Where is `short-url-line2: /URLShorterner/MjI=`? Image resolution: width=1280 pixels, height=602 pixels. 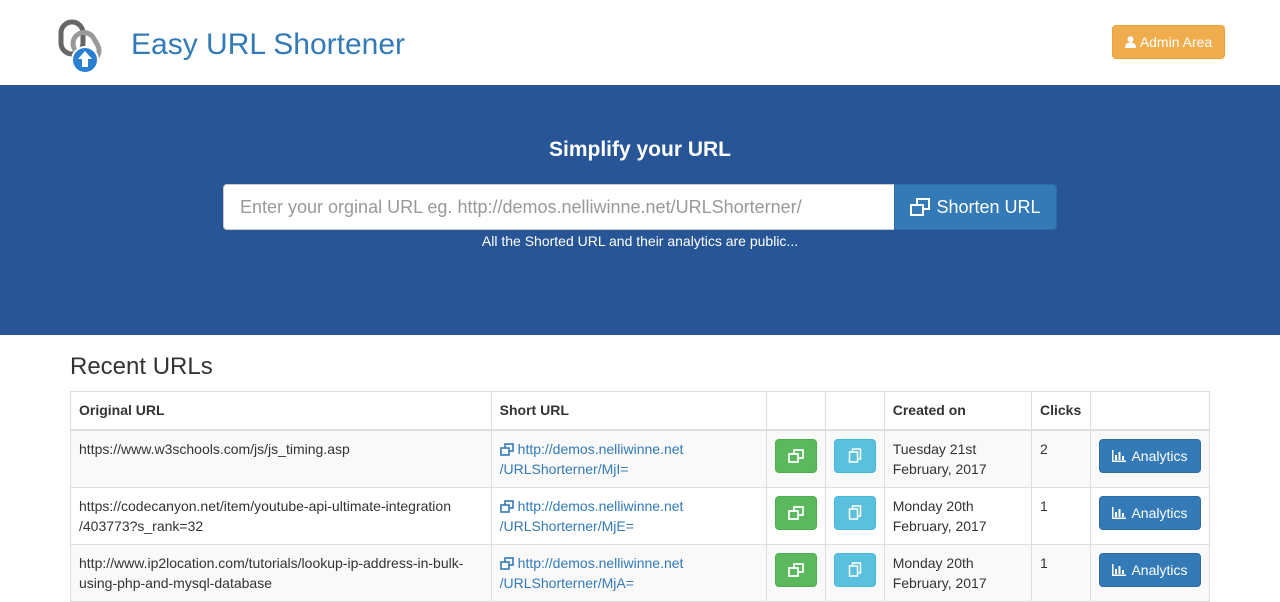 short-url-line2: /URLShorterner/MjI= is located at coordinates (564, 468).